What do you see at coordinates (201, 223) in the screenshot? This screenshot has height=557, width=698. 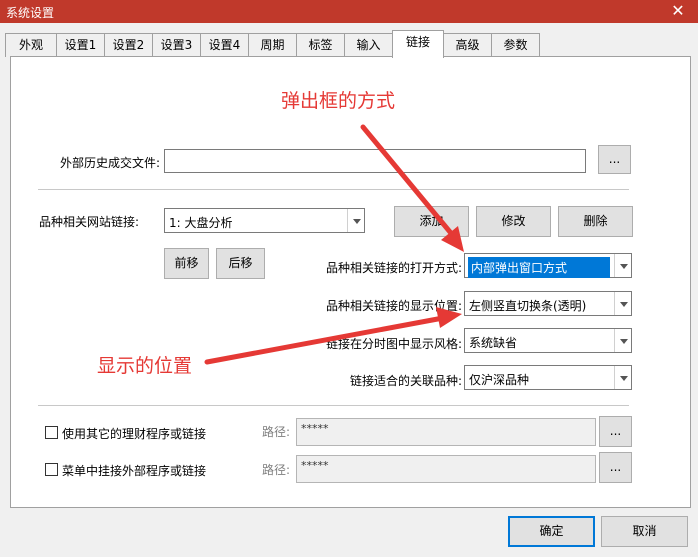 I see `site-link-selected: 1: 大盘分析` at bounding box center [201, 223].